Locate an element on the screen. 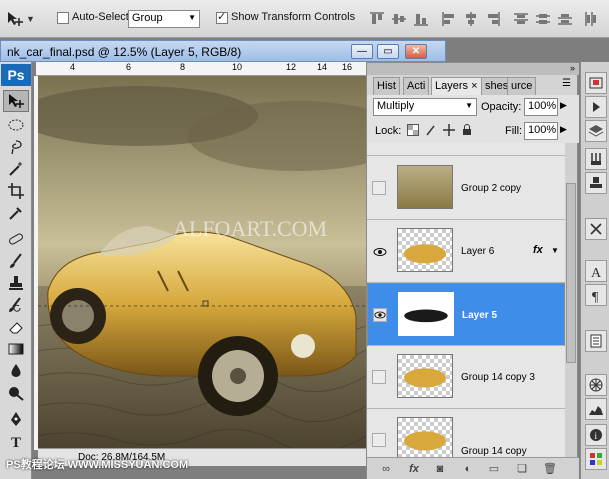 Image resolution: width=609 pixels, height=479 pixels. auto-select-checkbox is located at coordinates (63, 18).